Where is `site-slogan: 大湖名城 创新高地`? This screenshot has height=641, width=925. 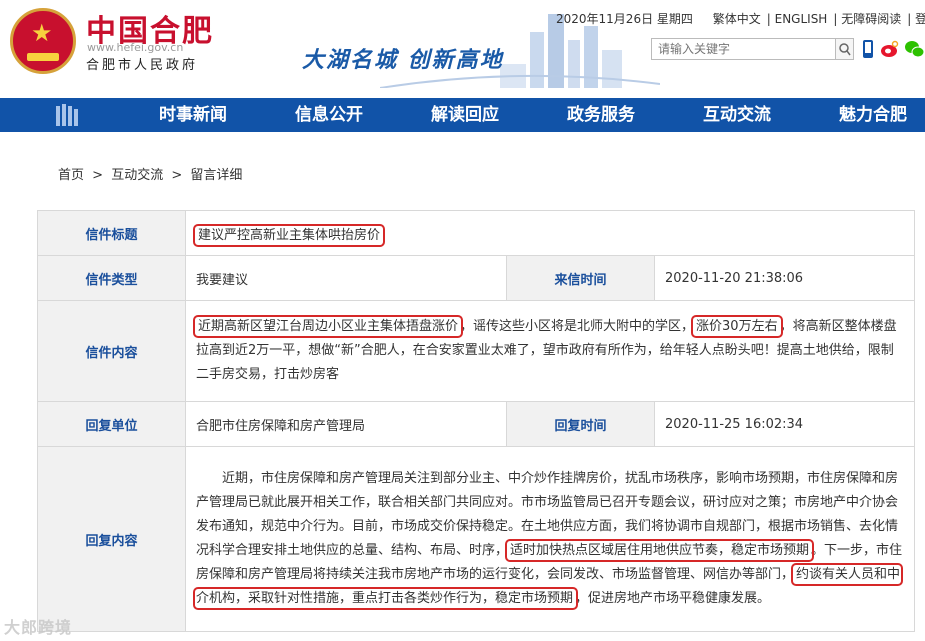 site-slogan: 大湖名城 创新高地 is located at coordinates (403, 60).